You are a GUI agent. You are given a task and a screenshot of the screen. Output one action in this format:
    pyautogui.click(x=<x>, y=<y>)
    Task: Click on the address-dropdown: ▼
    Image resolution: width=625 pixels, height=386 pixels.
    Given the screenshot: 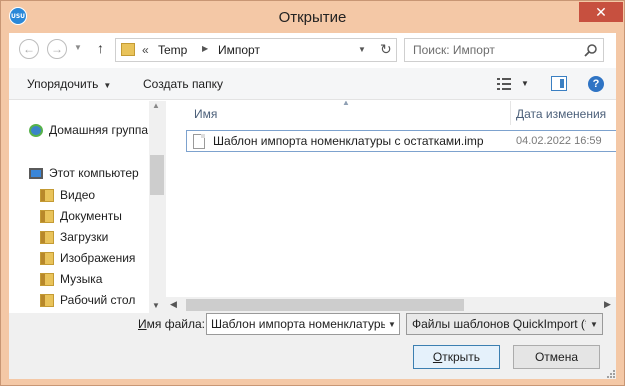 What is the action you would take?
    pyautogui.click(x=362, y=49)
    